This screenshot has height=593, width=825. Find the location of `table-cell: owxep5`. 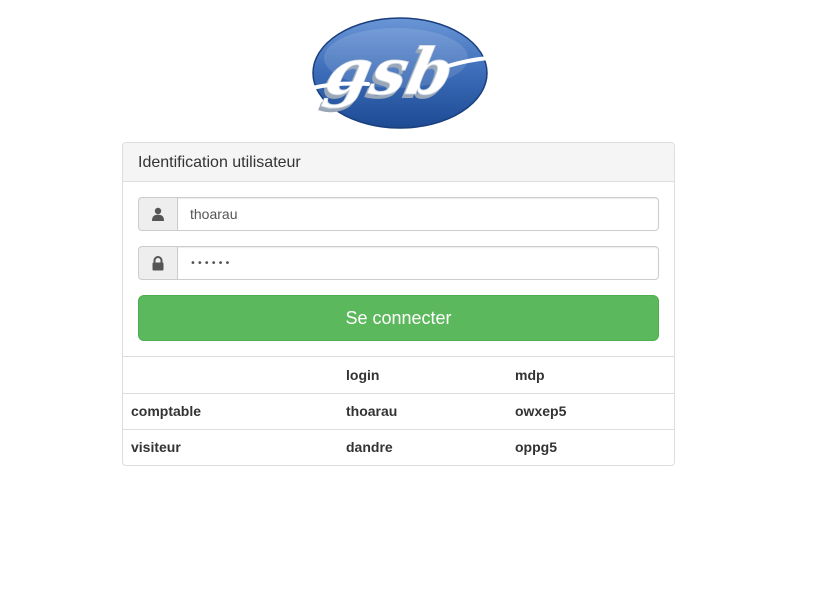

table-cell: owxep5 is located at coordinates (590, 410).